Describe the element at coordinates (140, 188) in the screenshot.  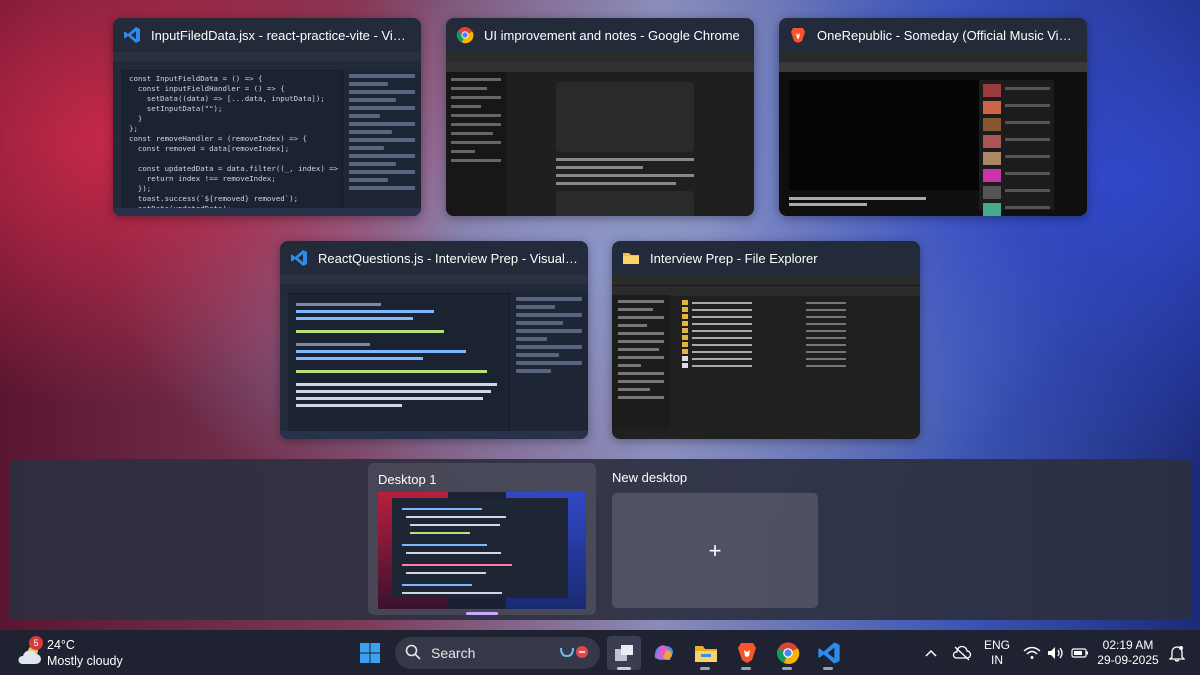
I see `code-line: });` at that location.